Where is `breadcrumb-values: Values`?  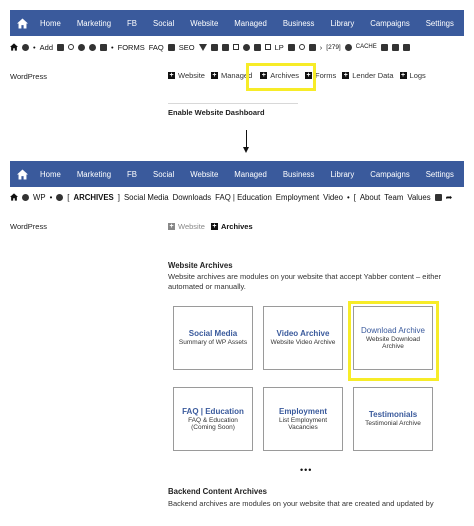
breadcrumb-values: Values is located at coordinates (418, 197).